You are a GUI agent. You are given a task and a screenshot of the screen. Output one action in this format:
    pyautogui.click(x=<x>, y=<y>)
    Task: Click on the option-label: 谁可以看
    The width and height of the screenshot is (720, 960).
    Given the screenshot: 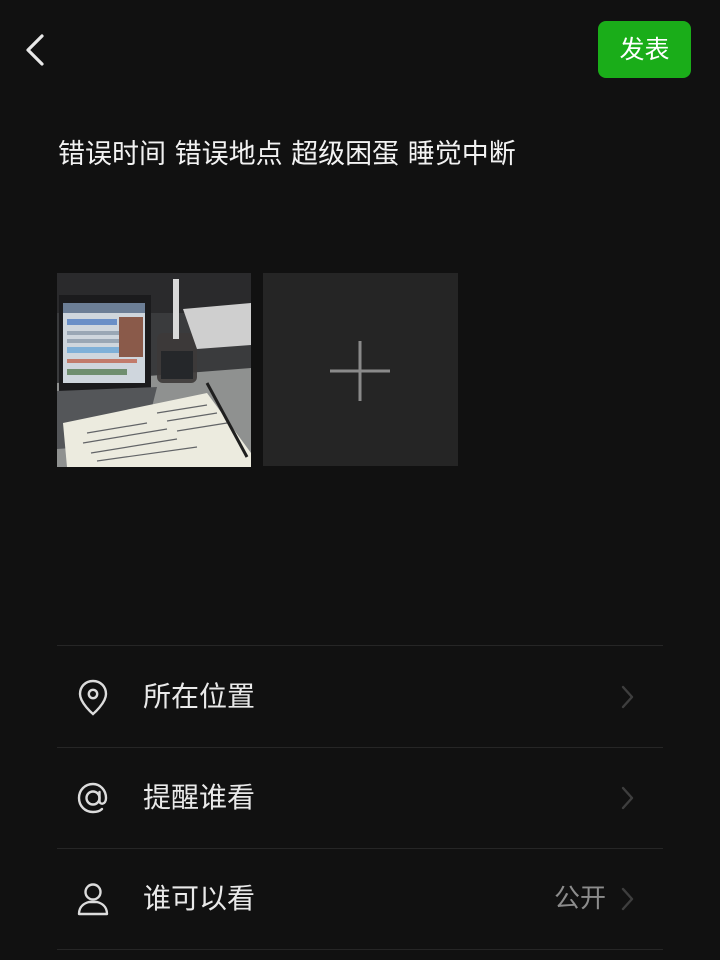 What is the action you would take?
    pyautogui.click(x=199, y=898)
    